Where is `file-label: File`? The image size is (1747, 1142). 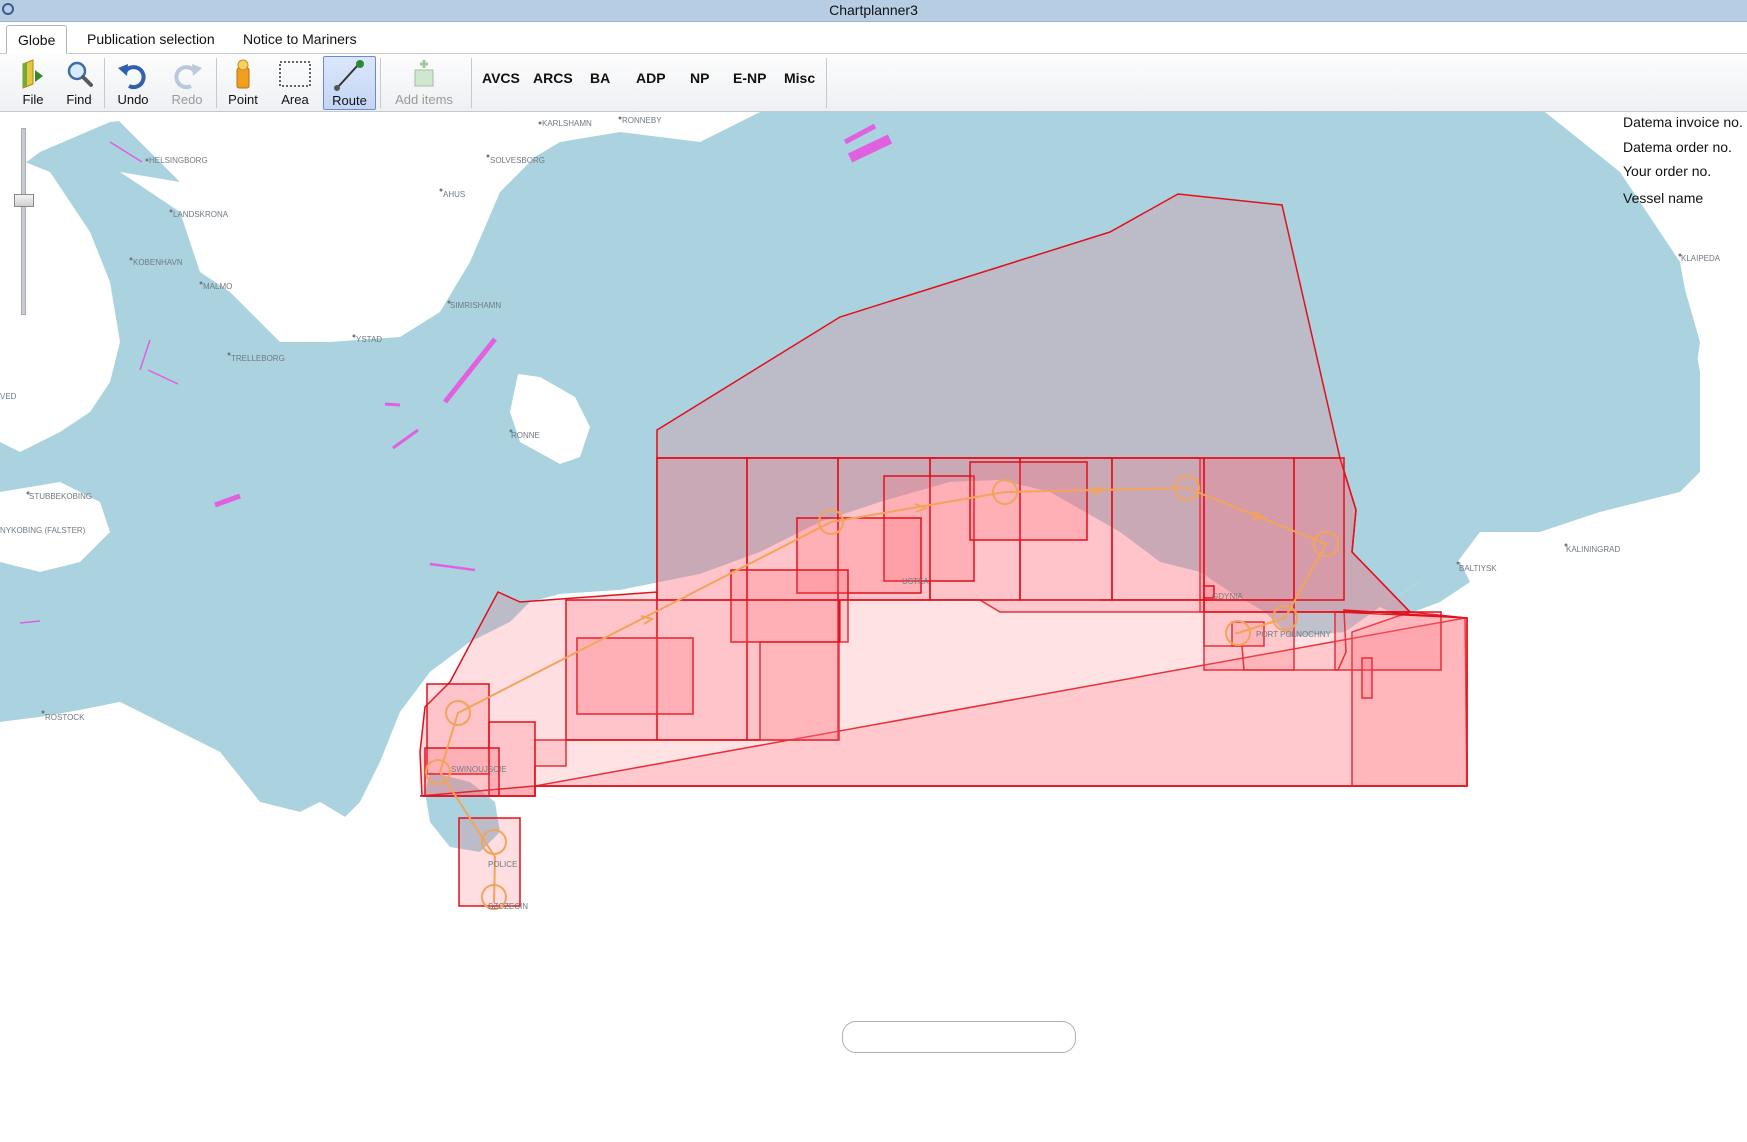
file-label: File is located at coordinates (33, 99).